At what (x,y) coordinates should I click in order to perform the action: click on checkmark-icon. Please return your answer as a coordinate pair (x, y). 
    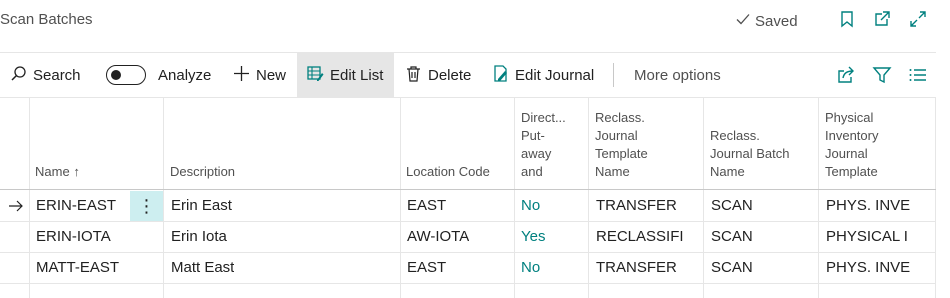
    Looking at the image, I should click on (743, 21).